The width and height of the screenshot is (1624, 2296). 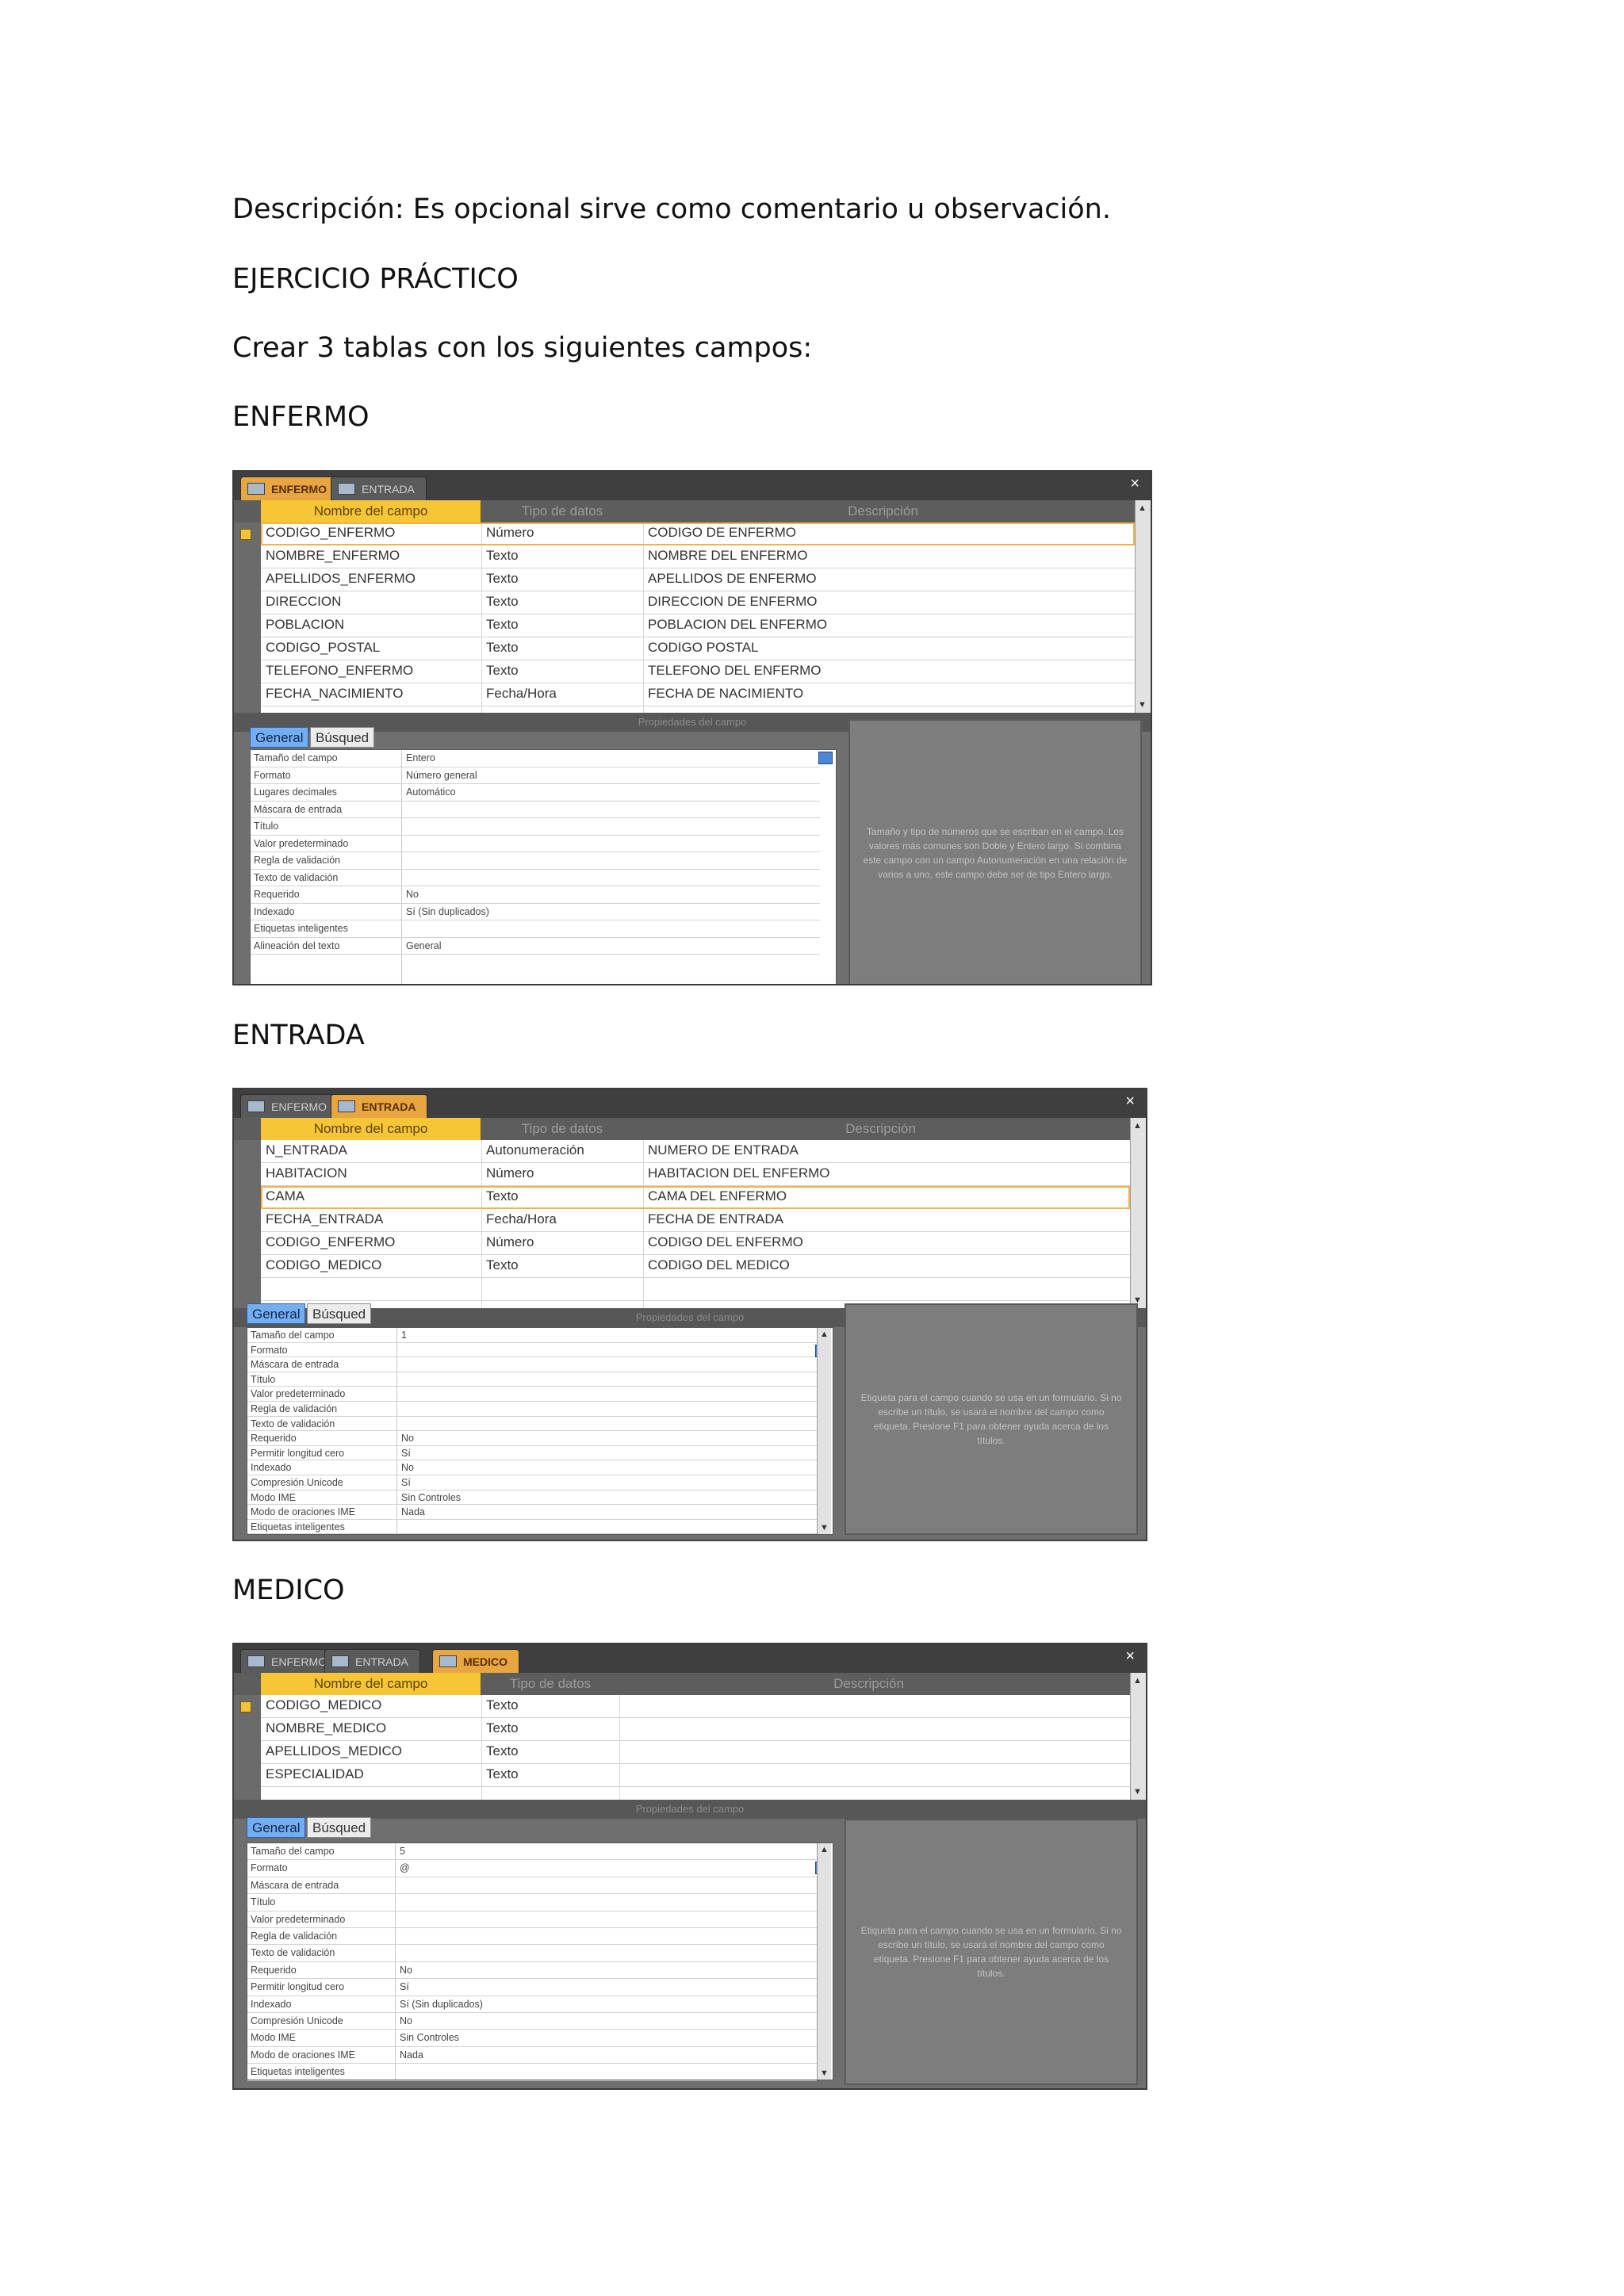 I want to click on field-row: ESPECIALIDAD Texto, so click(x=695, y=1776).